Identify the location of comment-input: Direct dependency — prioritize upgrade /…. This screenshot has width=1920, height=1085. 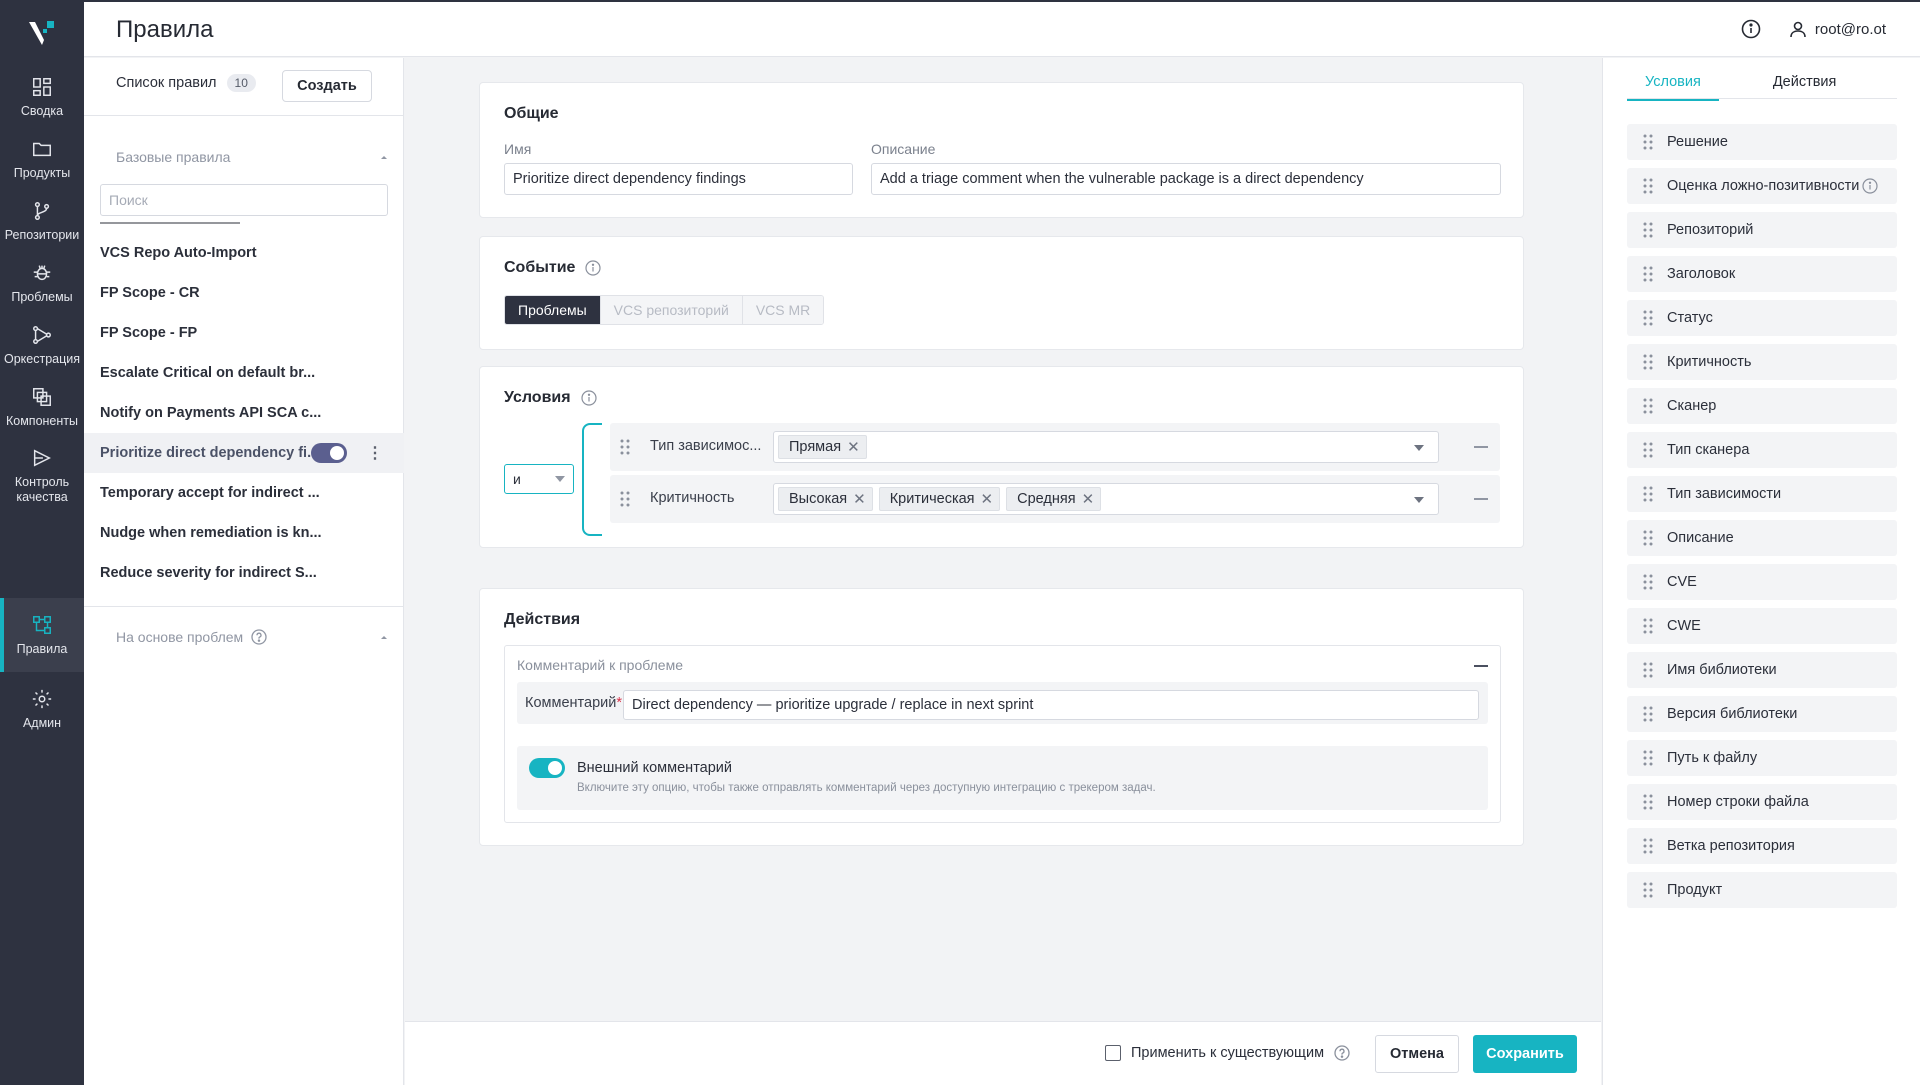
(1051, 705).